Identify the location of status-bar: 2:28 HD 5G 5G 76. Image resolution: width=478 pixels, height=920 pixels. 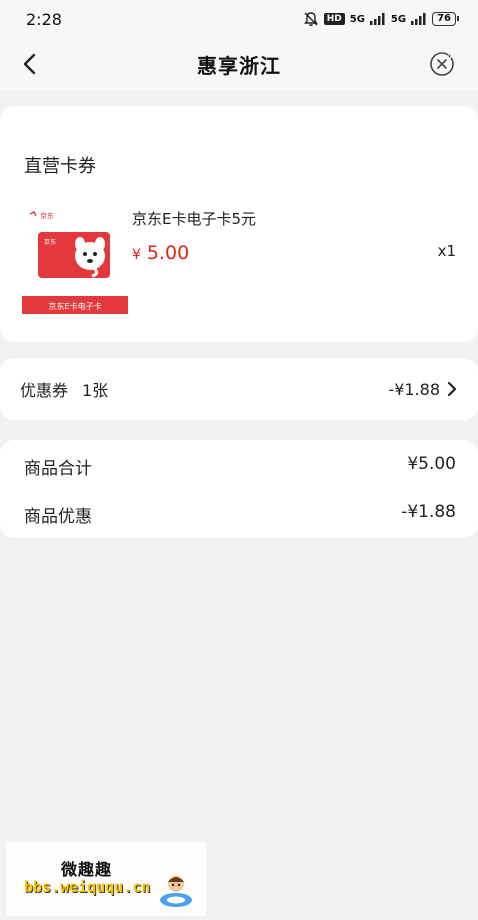
(239, 19).